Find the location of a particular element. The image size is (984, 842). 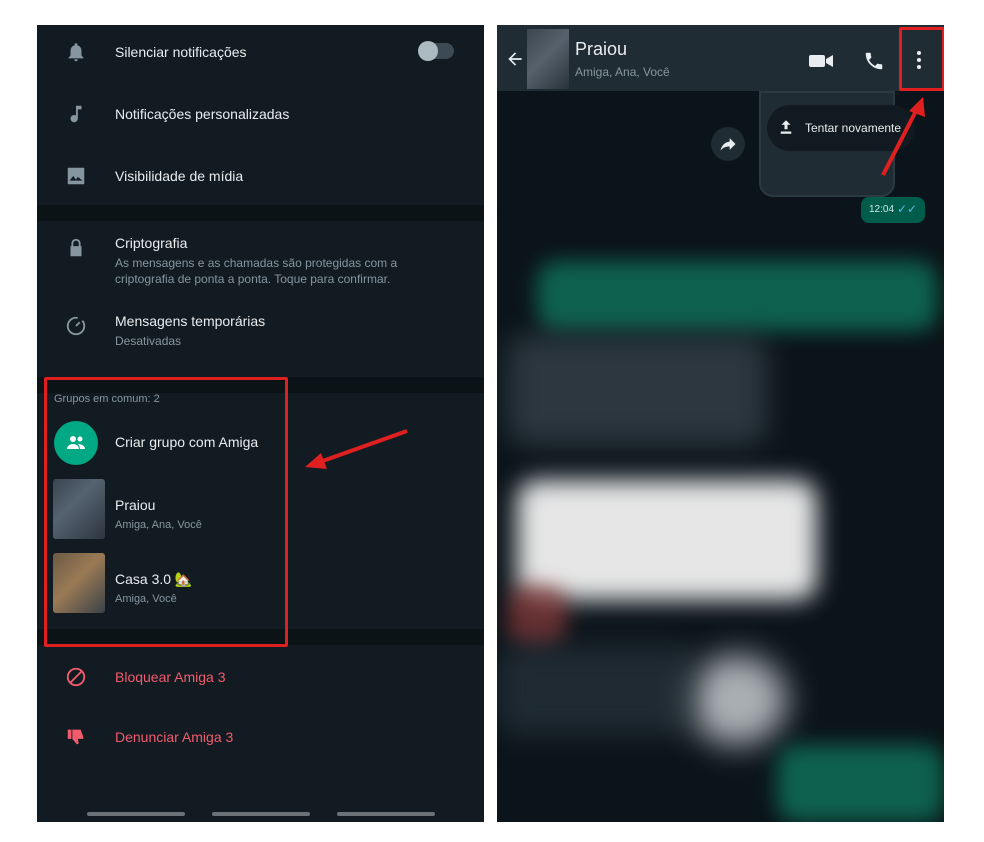

media-visibility-row: Visibilidade de mídia is located at coordinates (260, 177).